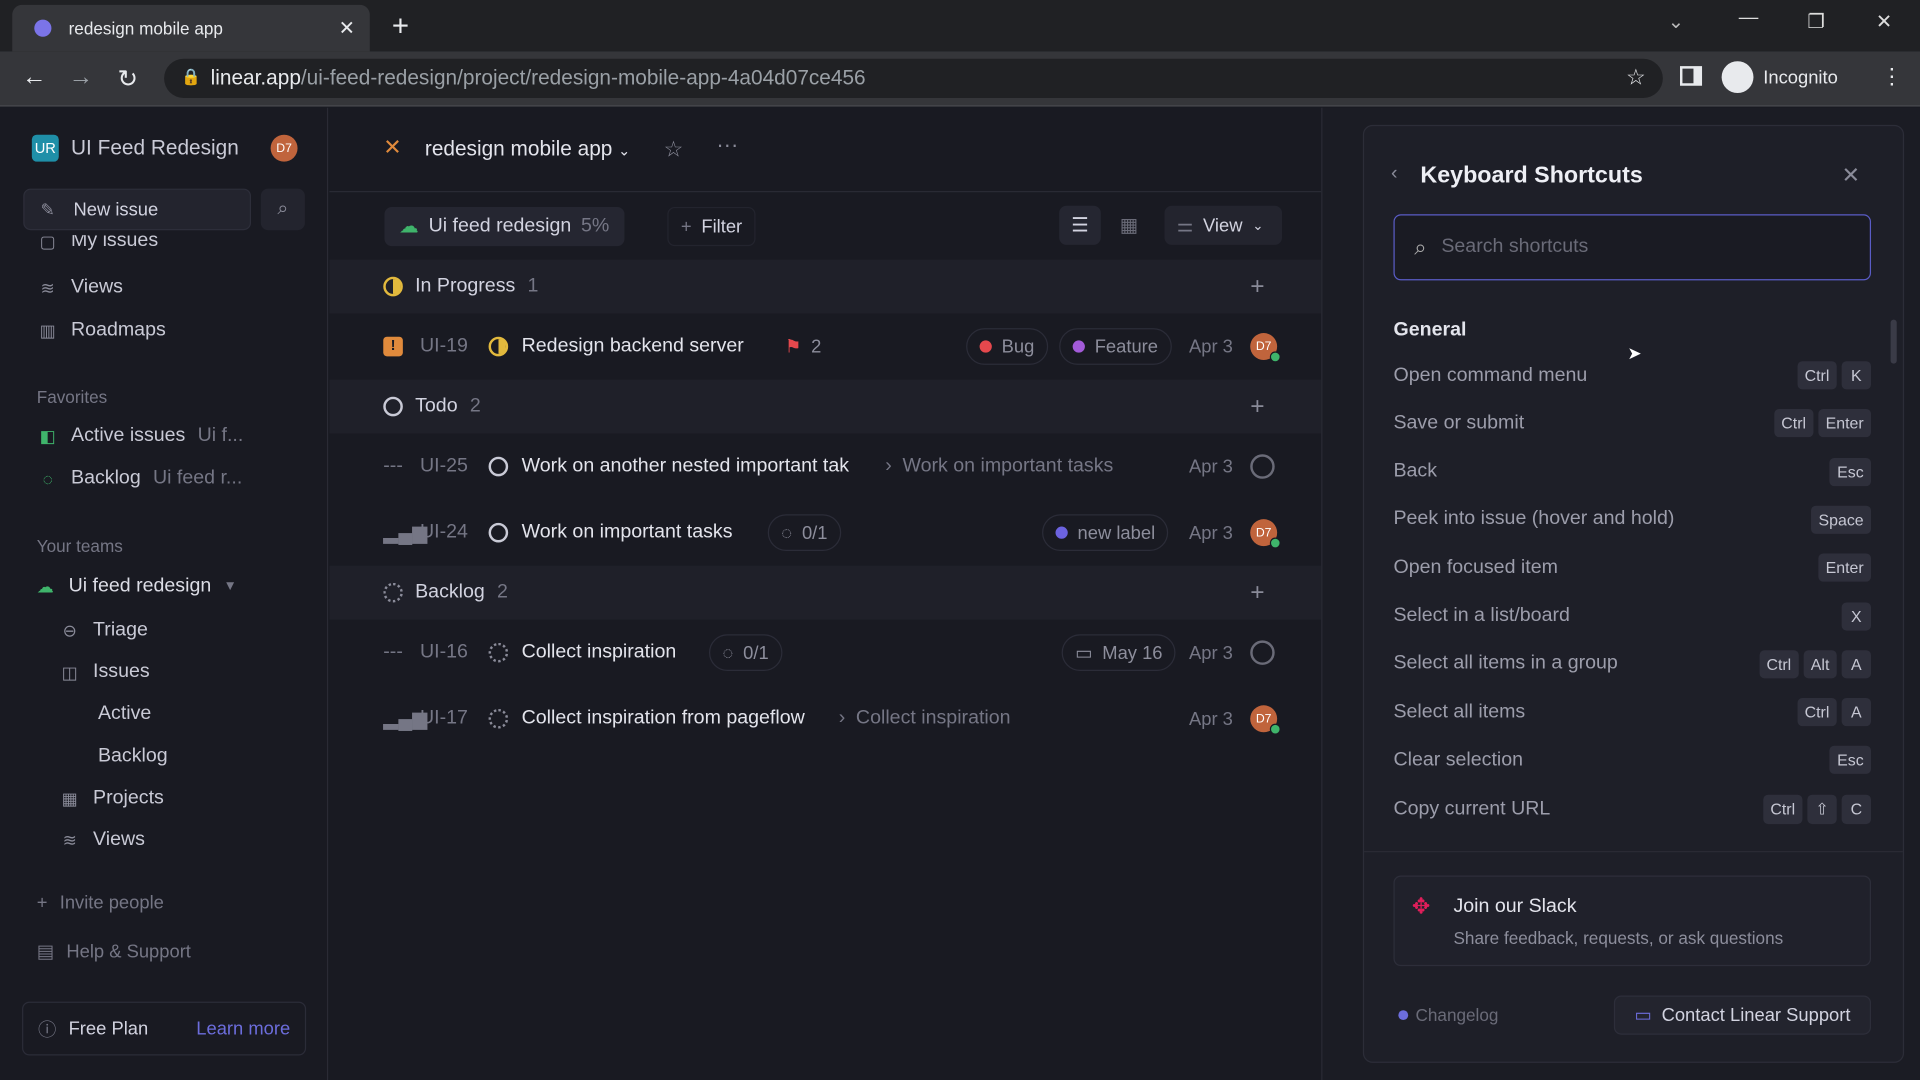 The height and width of the screenshot is (1080, 1920). Describe the element at coordinates (128, 79) in the screenshot. I see `reload-icon: ↻` at that location.